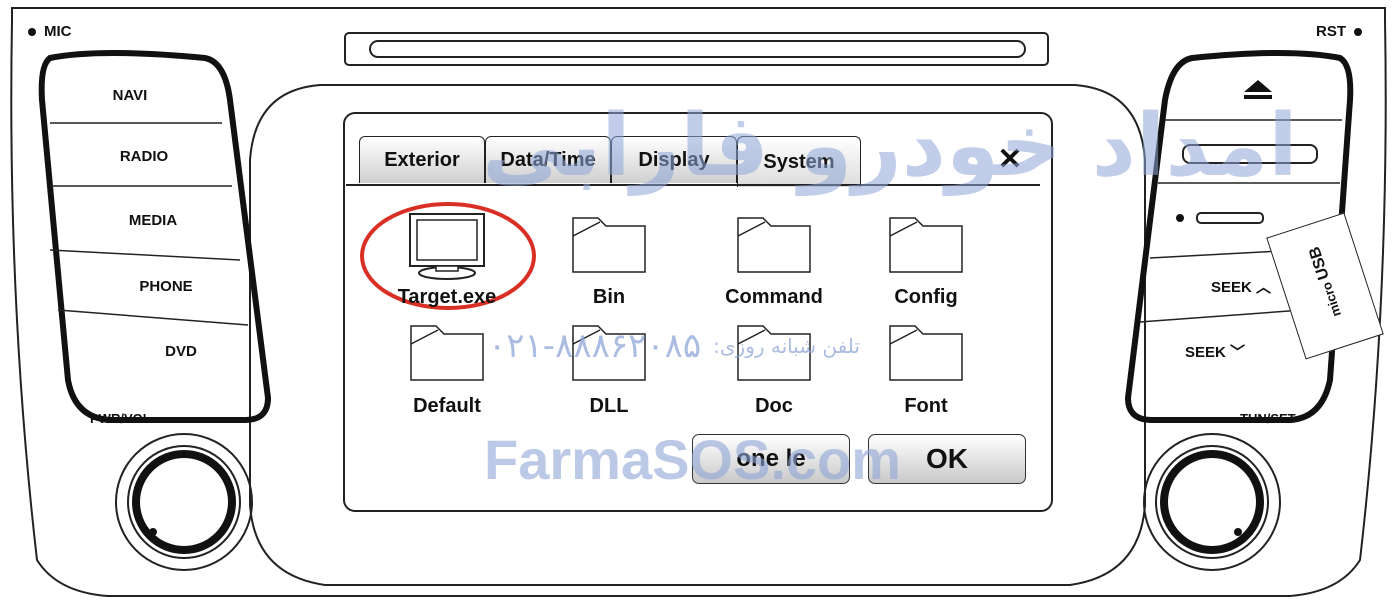 This screenshot has width=1397, height=601. Describe the element at coordinates (144, 156) in the screenshot. I see `radio-button: RADIO` at that location.